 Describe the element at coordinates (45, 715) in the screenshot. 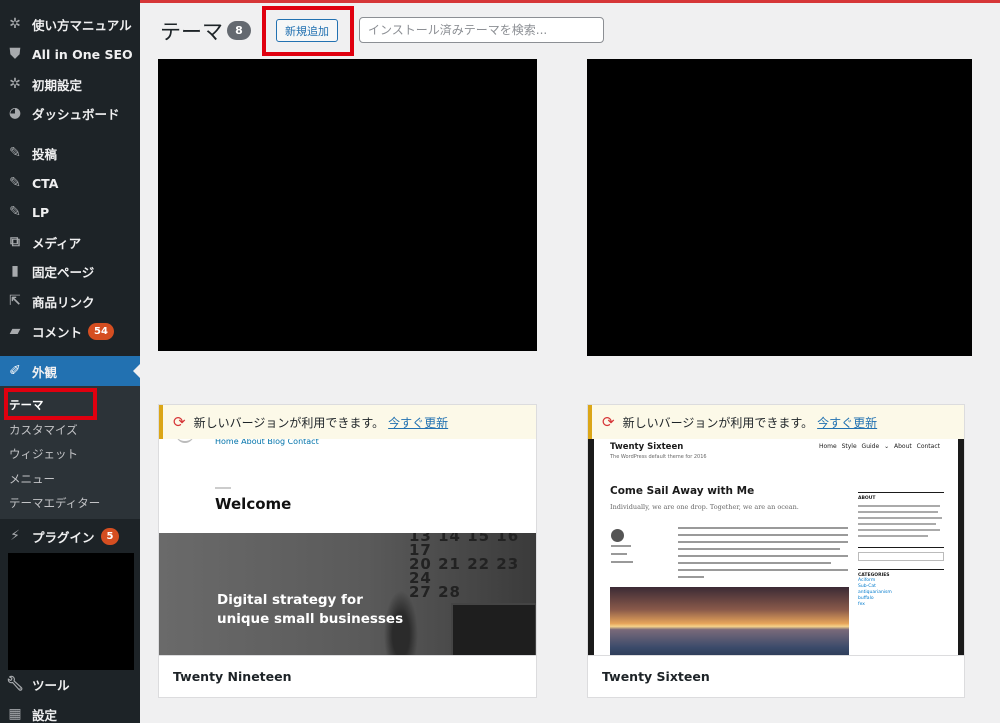

I see `sidebar-item-label: 設定` at that location.